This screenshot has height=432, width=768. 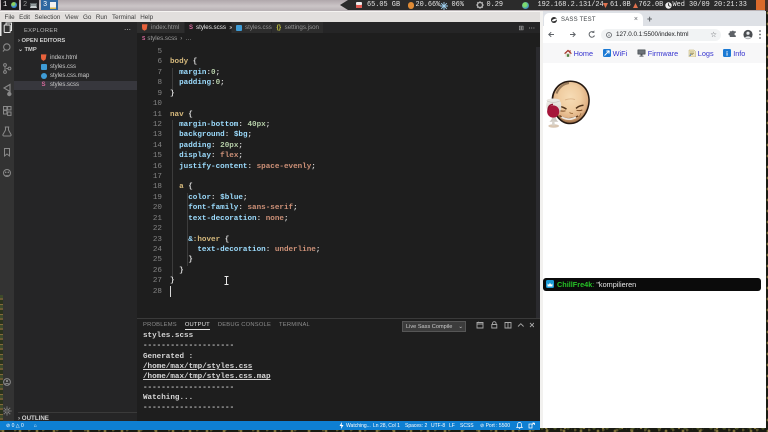 I want to click on svg-text: i, so click(x=727, y=53).